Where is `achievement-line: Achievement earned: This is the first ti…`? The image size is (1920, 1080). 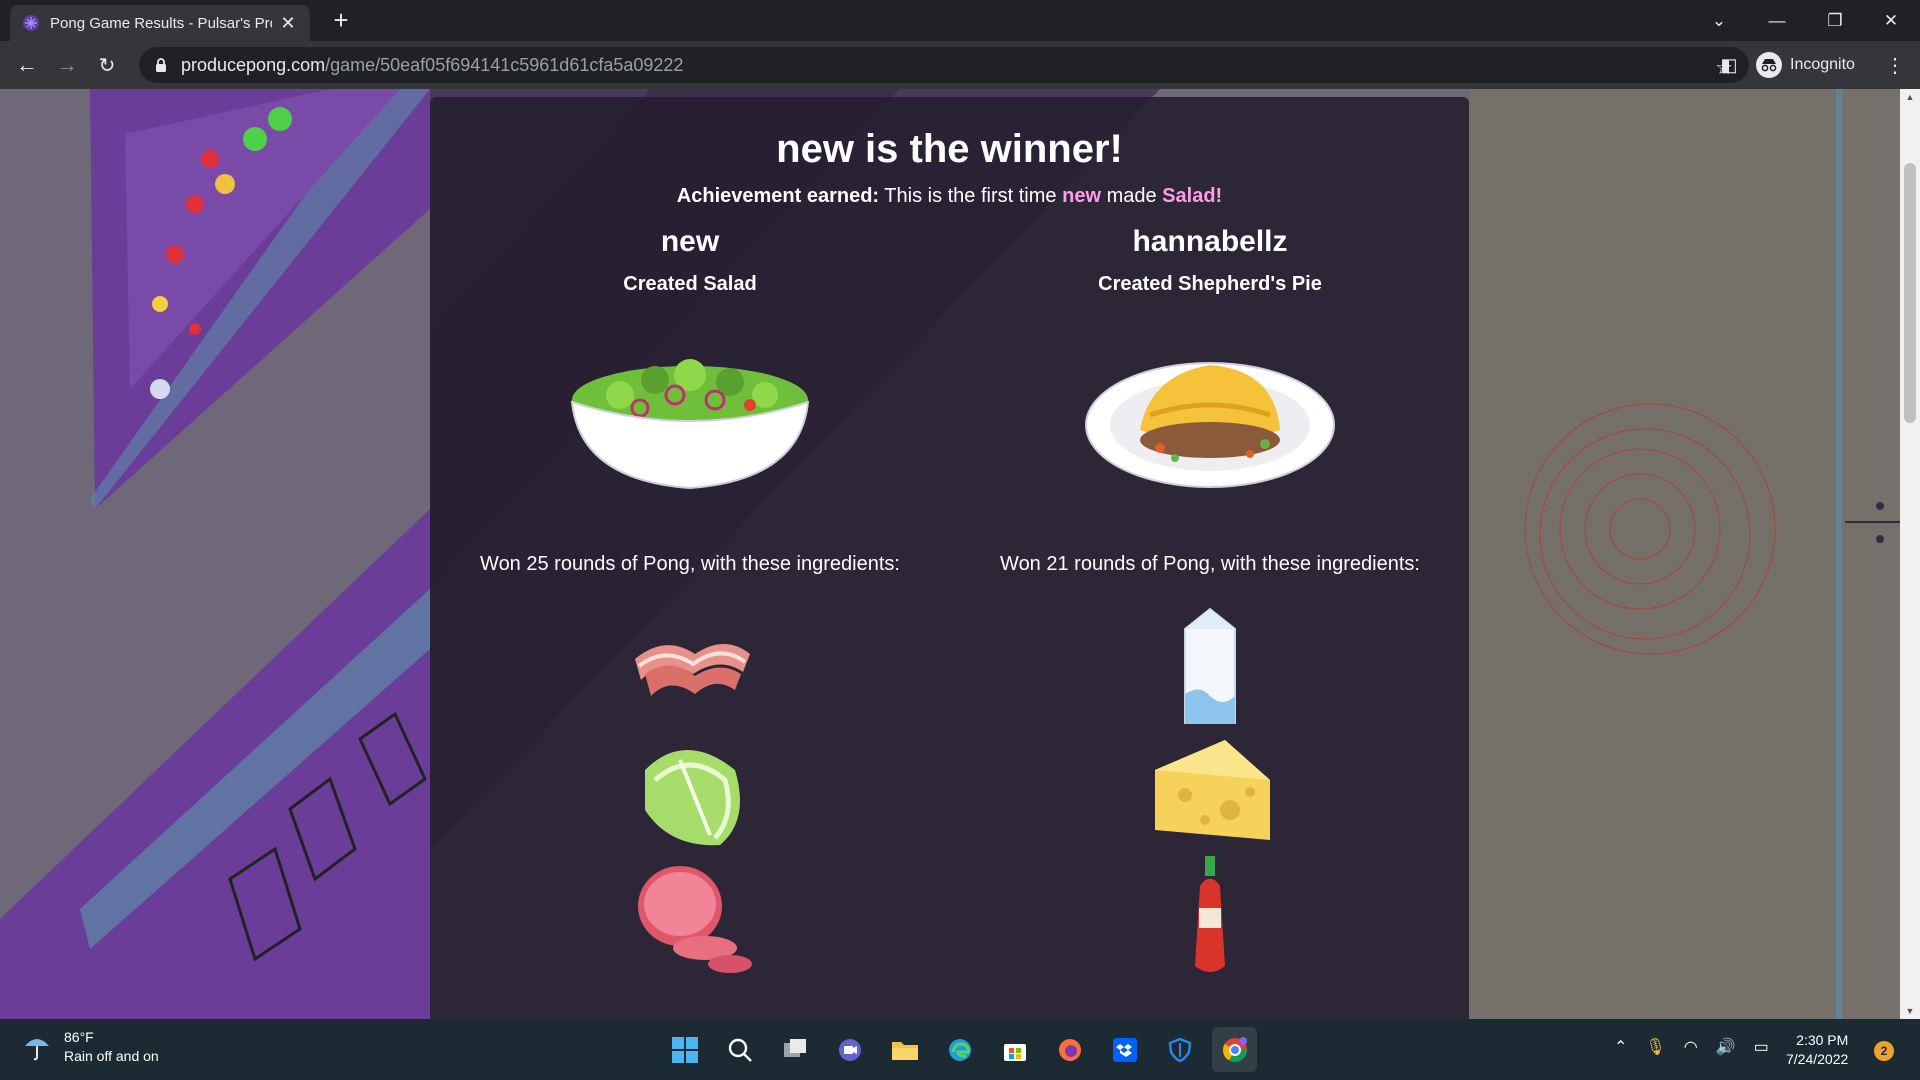 achievement-line: Achievement earned: This is the first ti… is located at coordinates (949, 196).